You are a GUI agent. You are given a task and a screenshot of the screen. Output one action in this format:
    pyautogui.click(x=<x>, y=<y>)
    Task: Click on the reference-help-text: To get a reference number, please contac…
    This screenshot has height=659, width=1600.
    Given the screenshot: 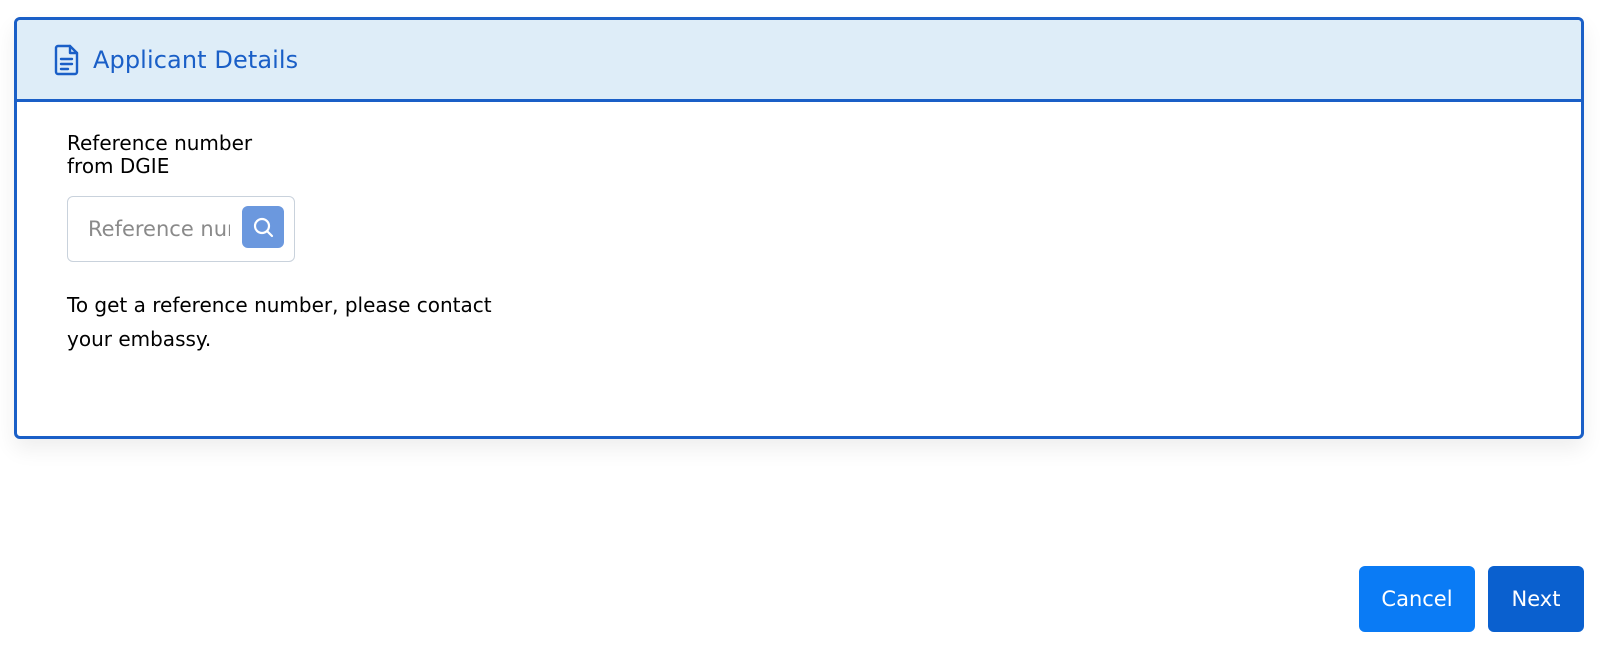 What is the action you would take?
    pyautogui.click(x=279, y=322)
    